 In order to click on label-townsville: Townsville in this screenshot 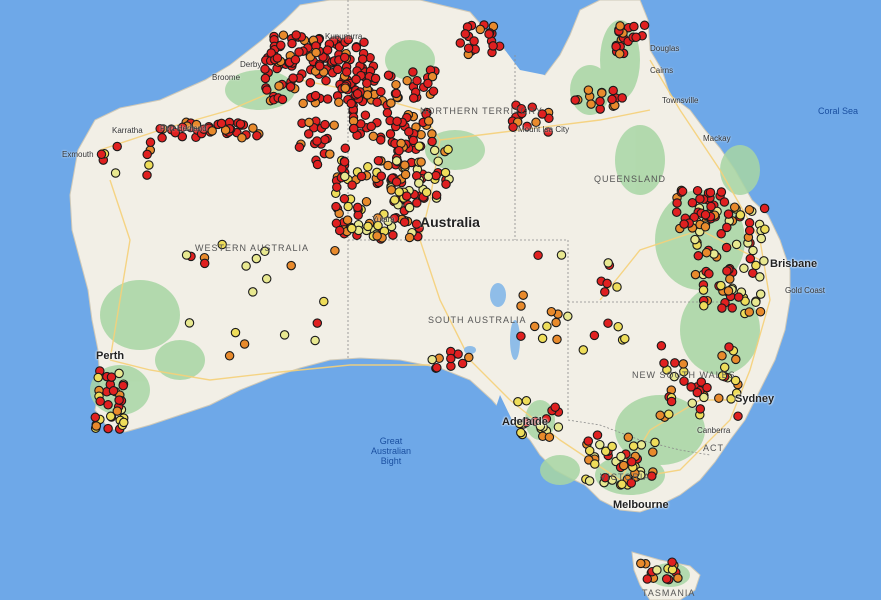, I will do `click(680, 100)`.